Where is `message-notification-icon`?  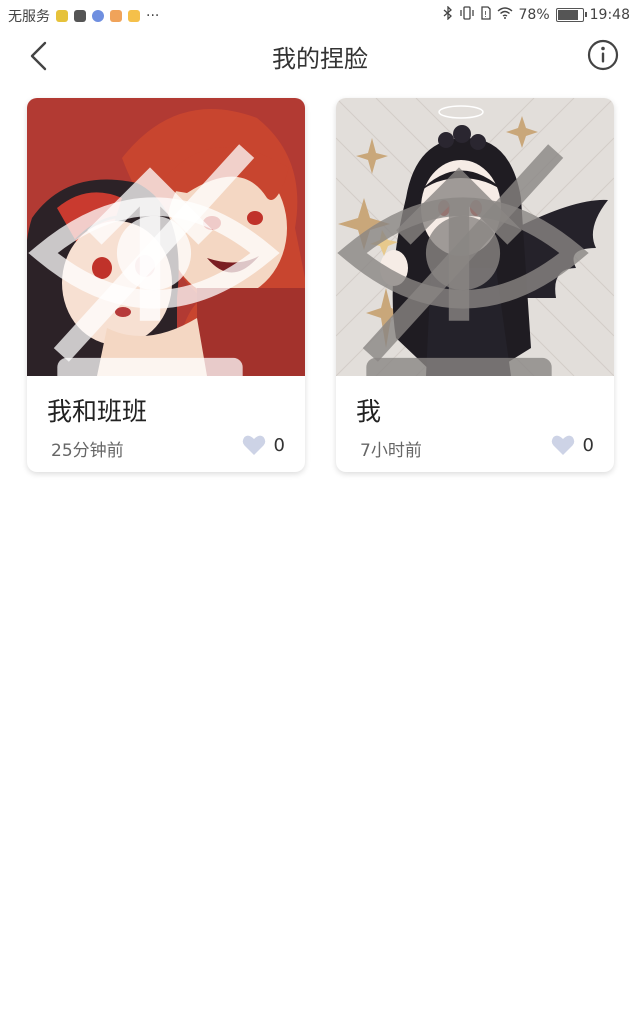 message-notification-icon is located at coordinates (98, 16).